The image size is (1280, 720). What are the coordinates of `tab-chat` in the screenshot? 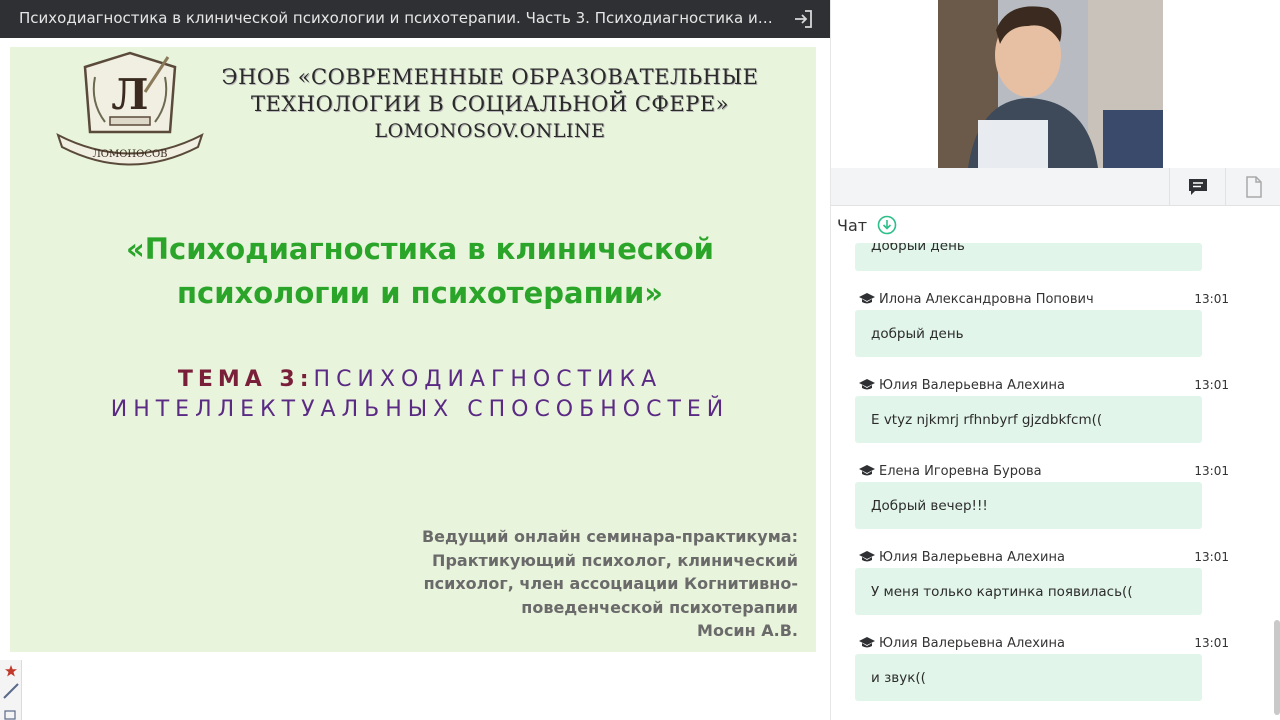 It's located at (1197, 187).